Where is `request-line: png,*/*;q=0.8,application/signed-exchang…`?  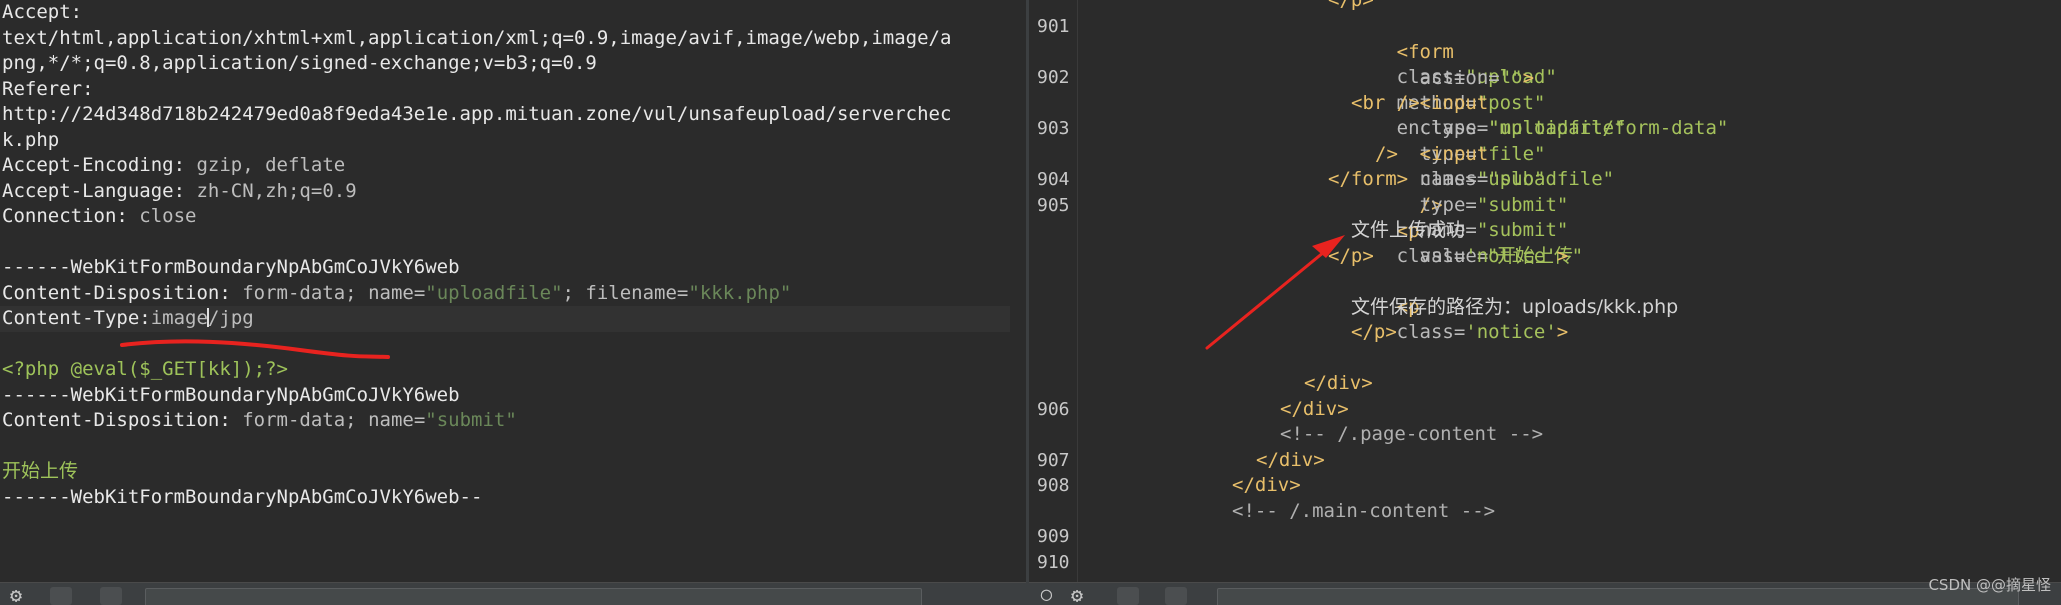 request-line: png,*/*;q=0.8,application/signed-exchang… is located at coordinates (513, 64).